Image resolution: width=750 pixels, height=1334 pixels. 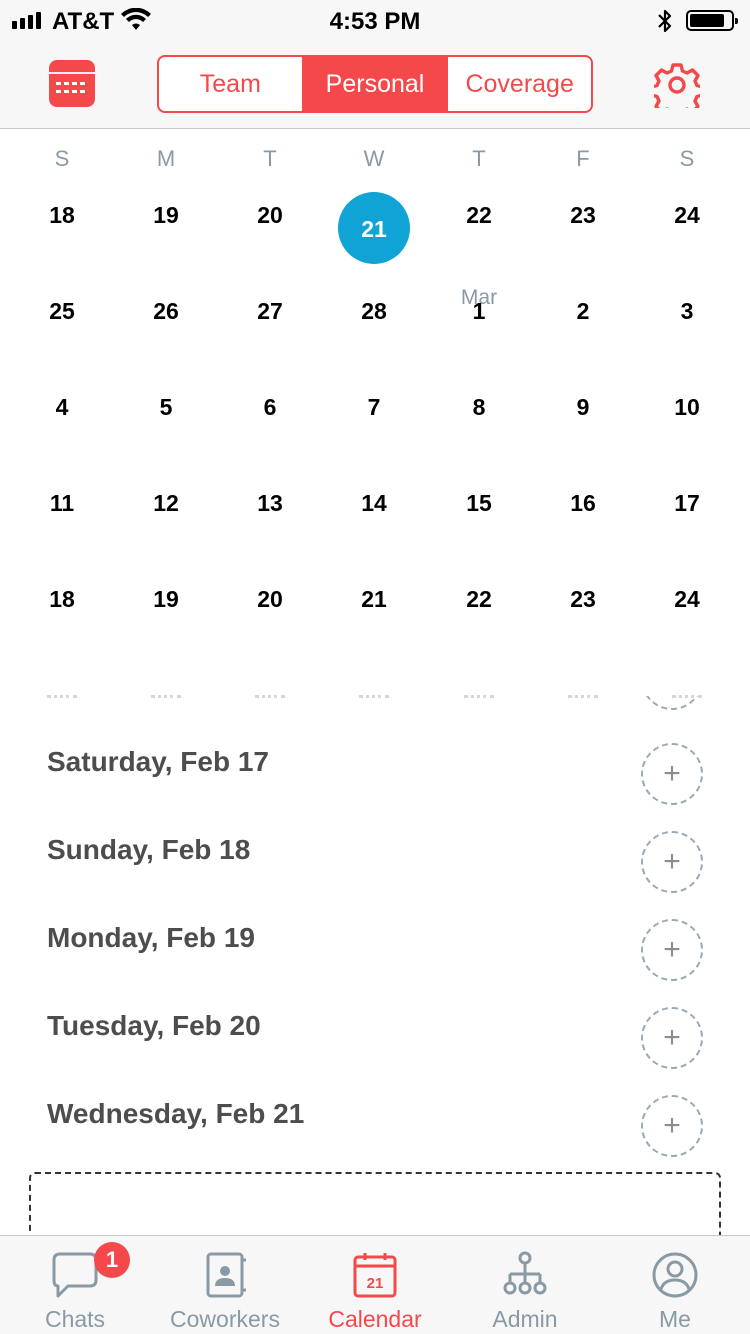 What do you see at coordinates (675, 1319) in the screenshot?
I see `tab-label: Me` at bounding box center [675, 1319].